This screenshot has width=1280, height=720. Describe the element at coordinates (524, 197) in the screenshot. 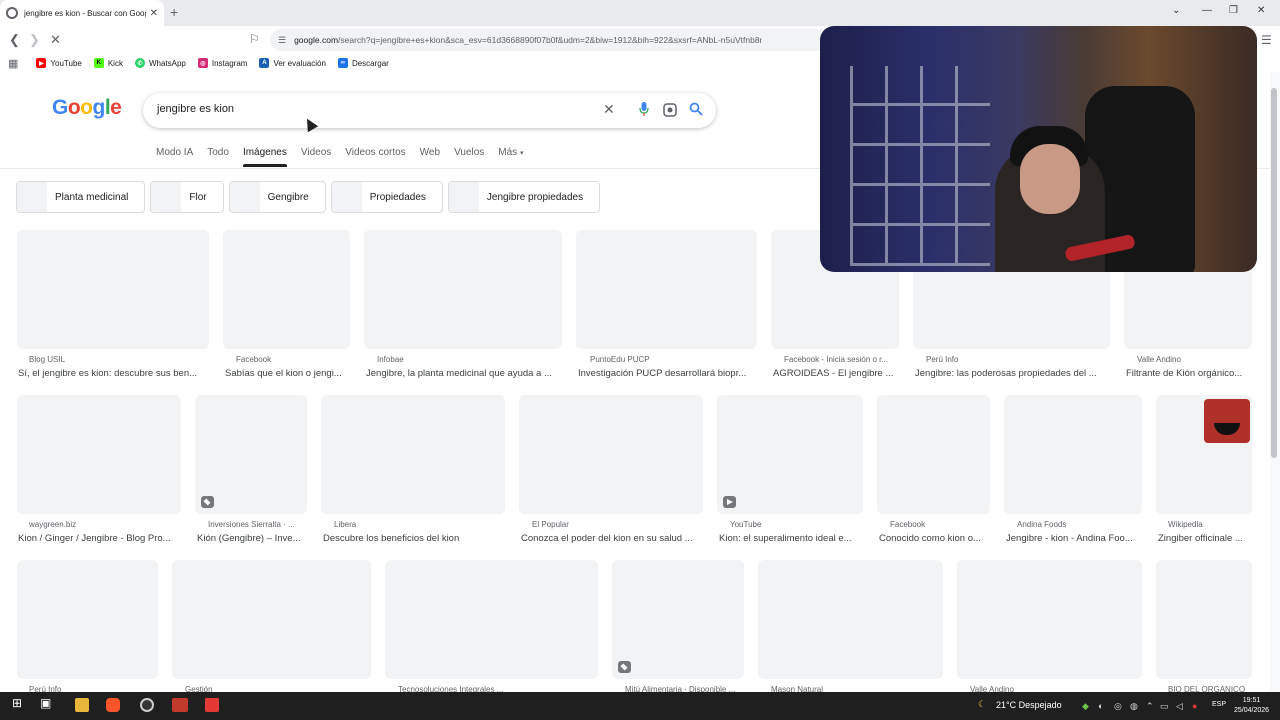

I see `chip-jengibre-propiedades: Jengibre propiedades` at that location.